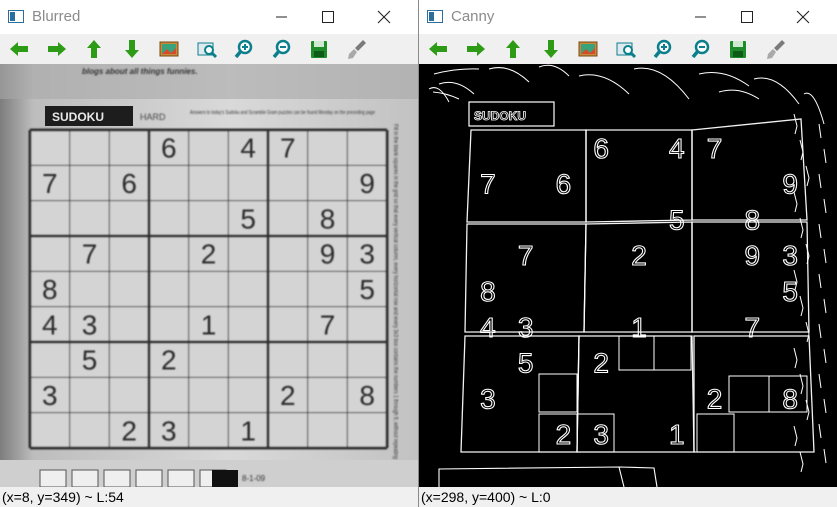 Image resolution: width=837 pixels, height=507 pixels. I want to click on arrow-up-icon, so click(94, 49).